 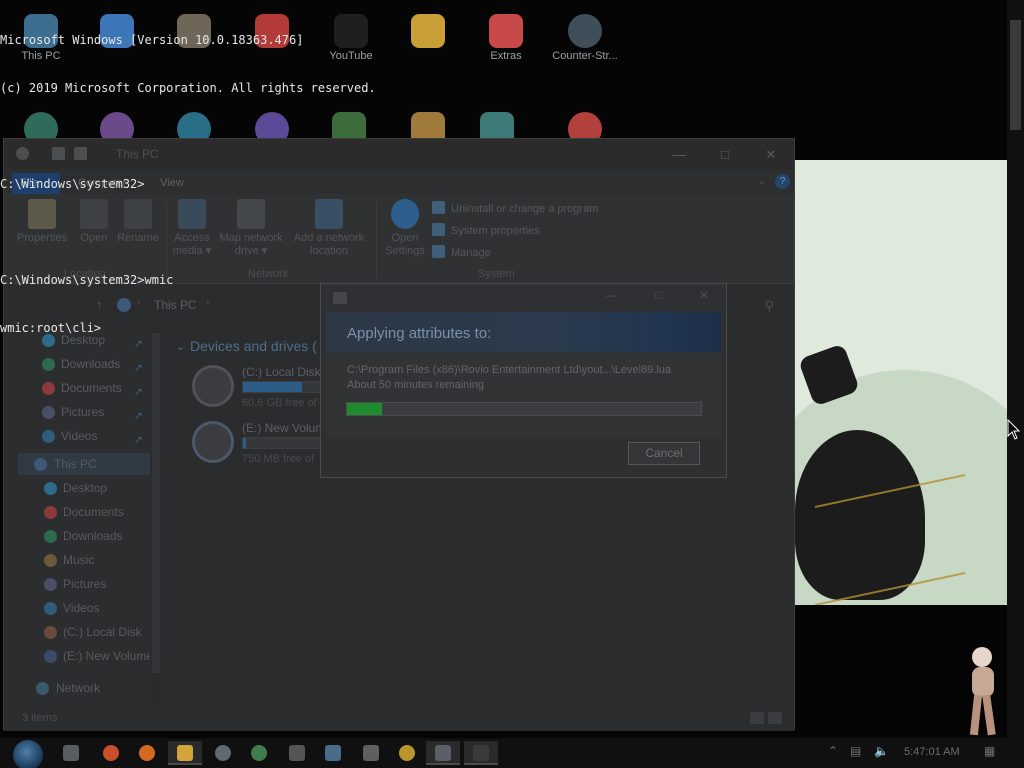 I want to click on wallpaper-image, so click(x=901, y=382).